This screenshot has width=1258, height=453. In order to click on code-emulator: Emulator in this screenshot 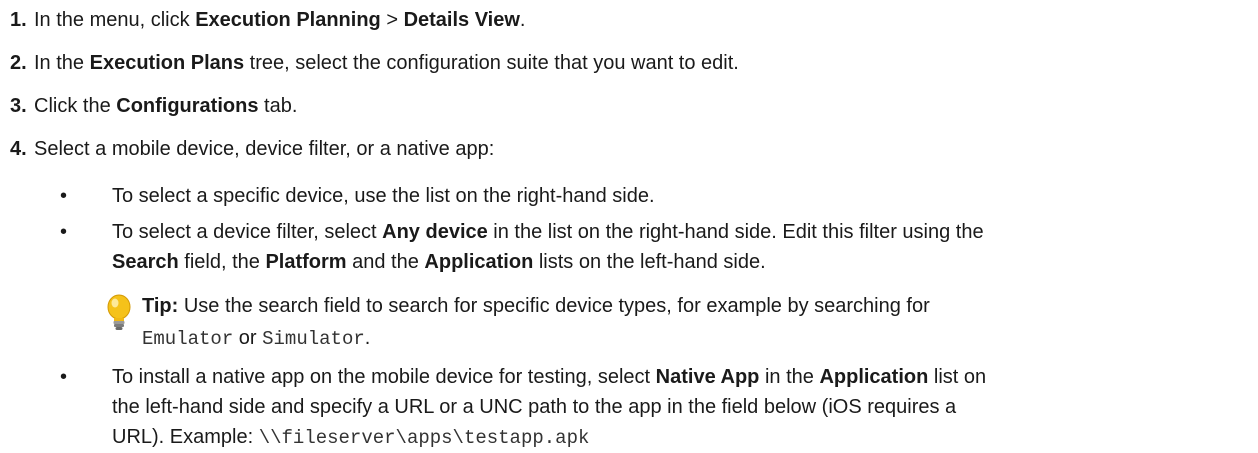, I will do `click(188, 339)`.